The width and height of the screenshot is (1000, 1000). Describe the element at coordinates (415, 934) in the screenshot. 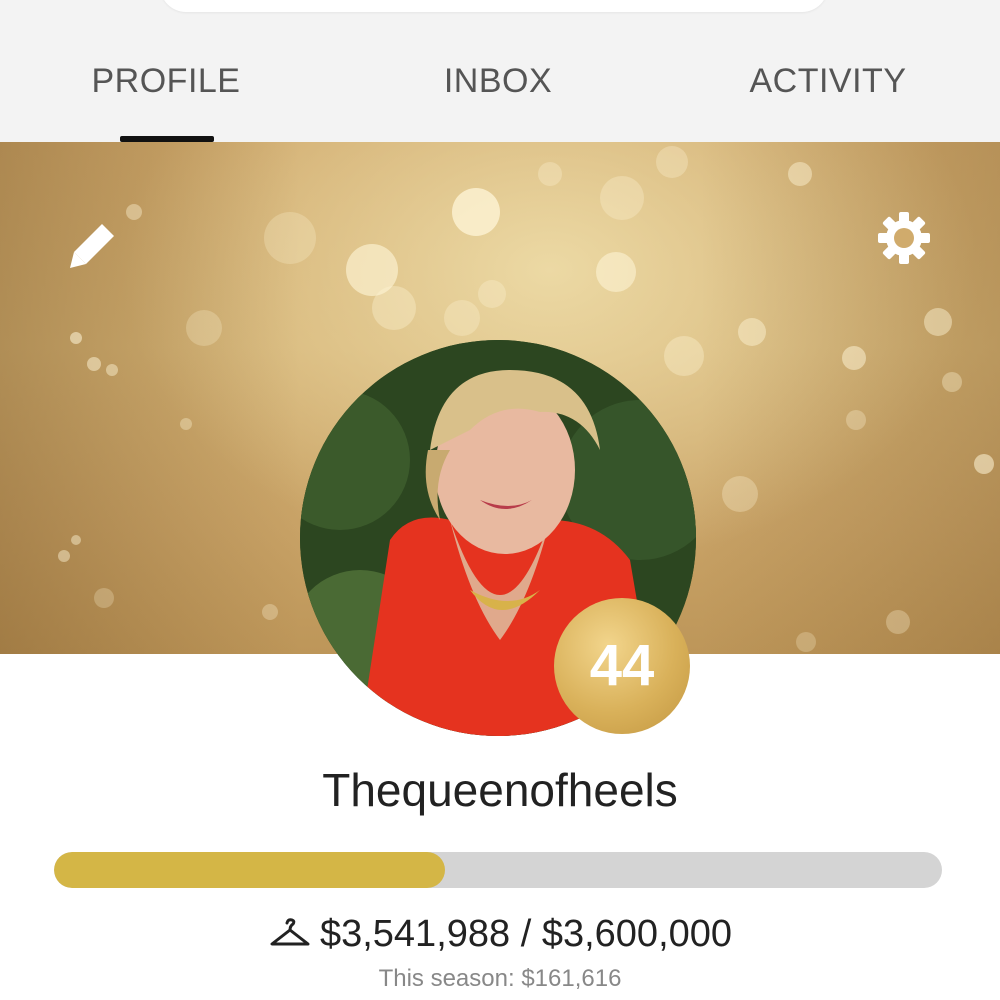

I see `sales-current: $3,541,988` at that location.